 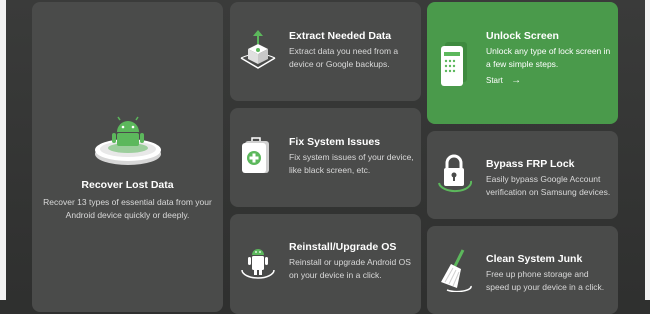 I want to click on start-label: Start, so click(x=494, y=80).